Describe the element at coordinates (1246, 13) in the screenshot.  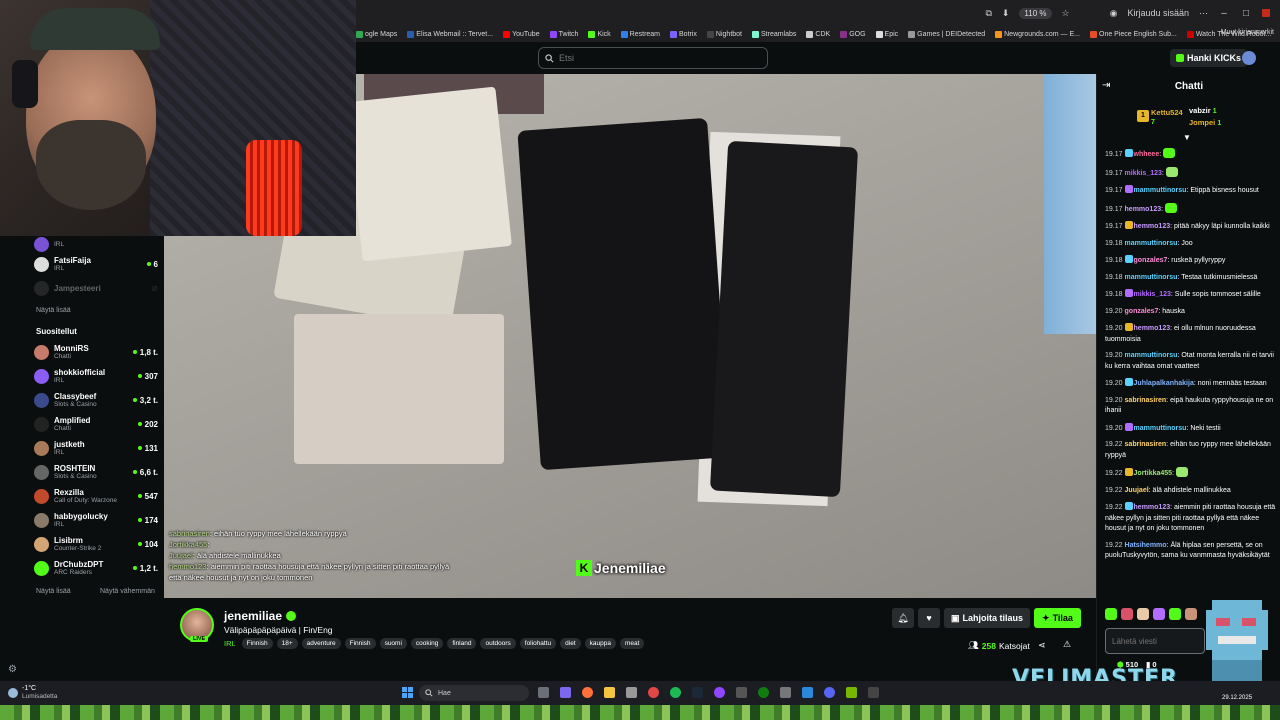
I see `maximize-button: □` at that location.